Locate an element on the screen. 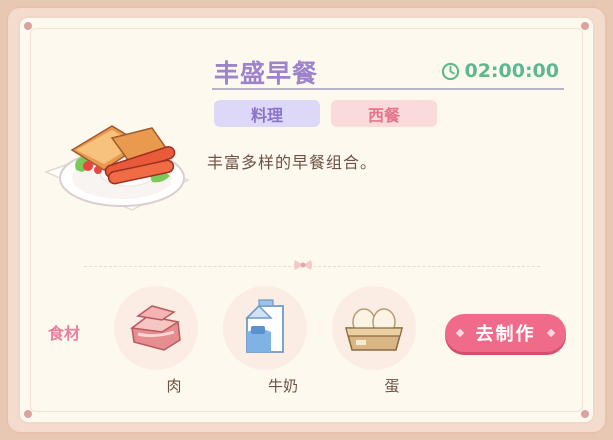 The height and width of the screenshot is (440, 613). go-make-label: 去制作 is located at coordinates (505, 334).